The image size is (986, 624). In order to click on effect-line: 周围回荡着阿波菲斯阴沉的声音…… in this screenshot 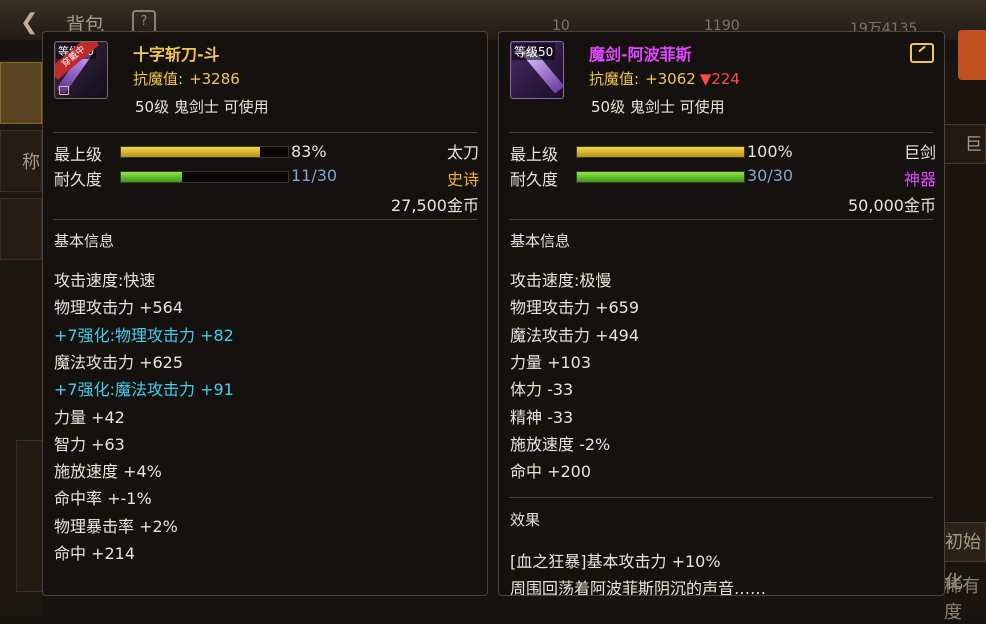, I will do `click(638, 587)`.